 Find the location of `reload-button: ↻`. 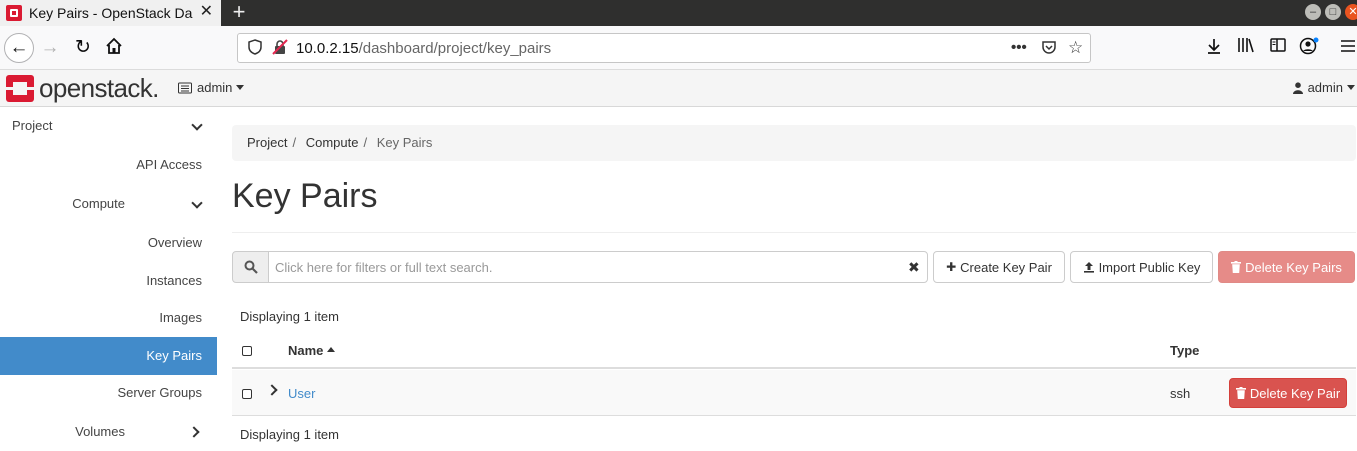

reload-button: ↻ is located at coordinates (83, 48).